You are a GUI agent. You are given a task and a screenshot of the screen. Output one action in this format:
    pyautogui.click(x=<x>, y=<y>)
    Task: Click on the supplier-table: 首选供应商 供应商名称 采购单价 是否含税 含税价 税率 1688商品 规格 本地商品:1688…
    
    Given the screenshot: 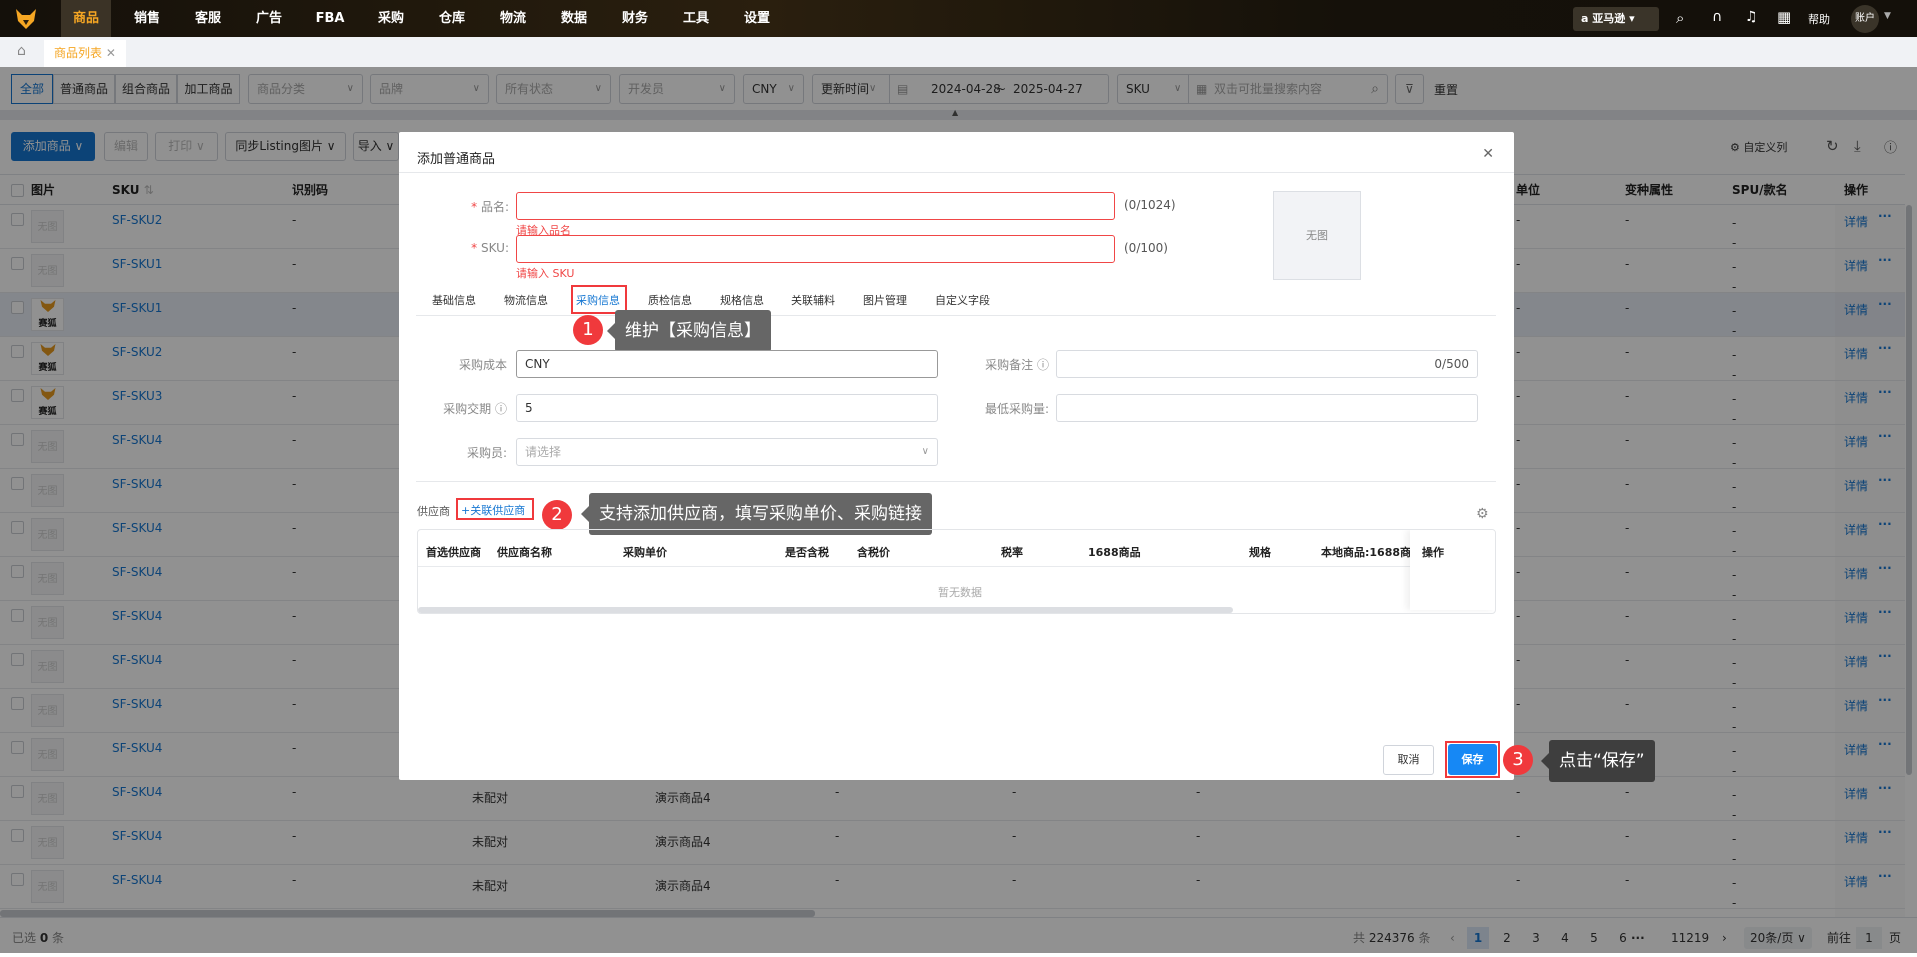 What is the action you would take?
    pyautogui.click(x=956, y=571)
    